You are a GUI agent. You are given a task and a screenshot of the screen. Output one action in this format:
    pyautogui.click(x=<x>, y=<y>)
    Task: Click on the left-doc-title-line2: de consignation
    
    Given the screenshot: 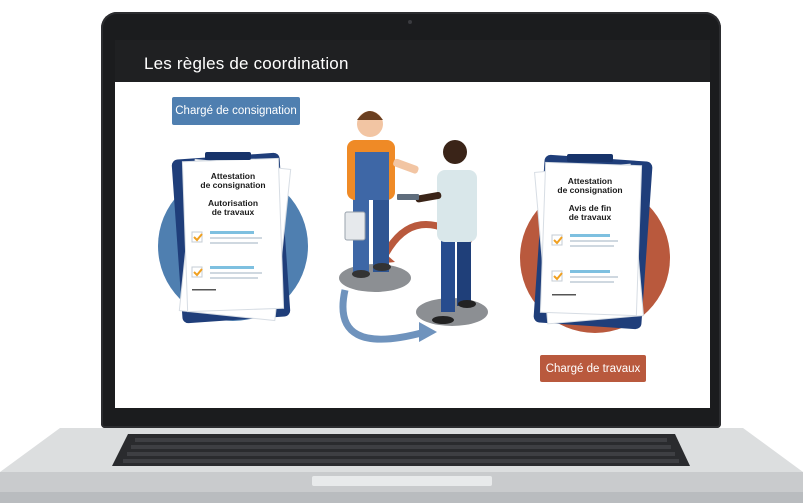 What is the action you would take?
    pyautogui.click(x=233, y=185)
    